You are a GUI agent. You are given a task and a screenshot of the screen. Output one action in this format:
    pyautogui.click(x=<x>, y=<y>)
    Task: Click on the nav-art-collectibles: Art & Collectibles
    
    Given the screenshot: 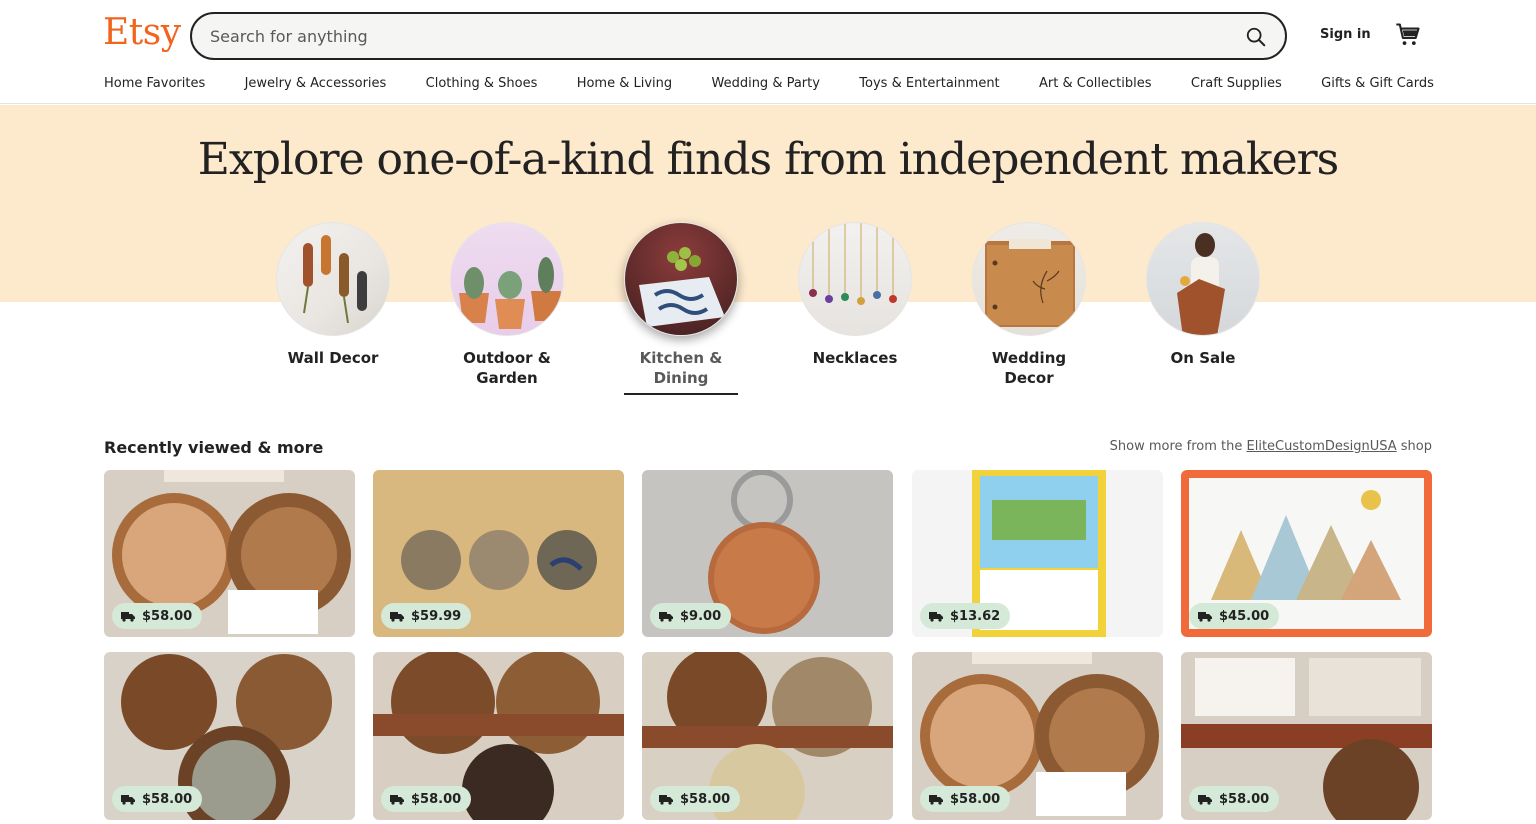 What is the action you would take?
    pyautogui.click(x=1095, y=83)
    